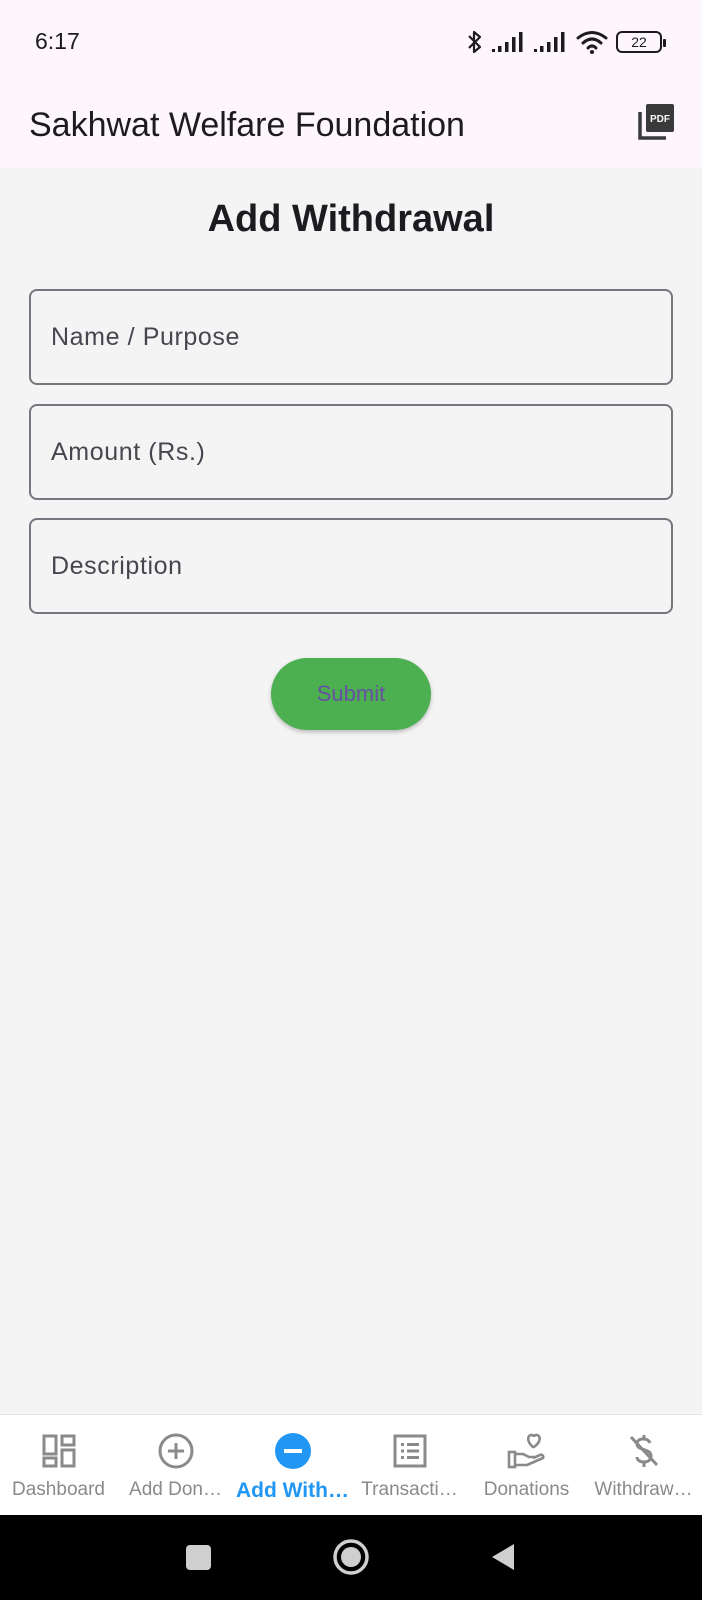 Image resolution: width=702 pixels, height=1600 pixels. I want to click on list-icon, so click(409, 1451).